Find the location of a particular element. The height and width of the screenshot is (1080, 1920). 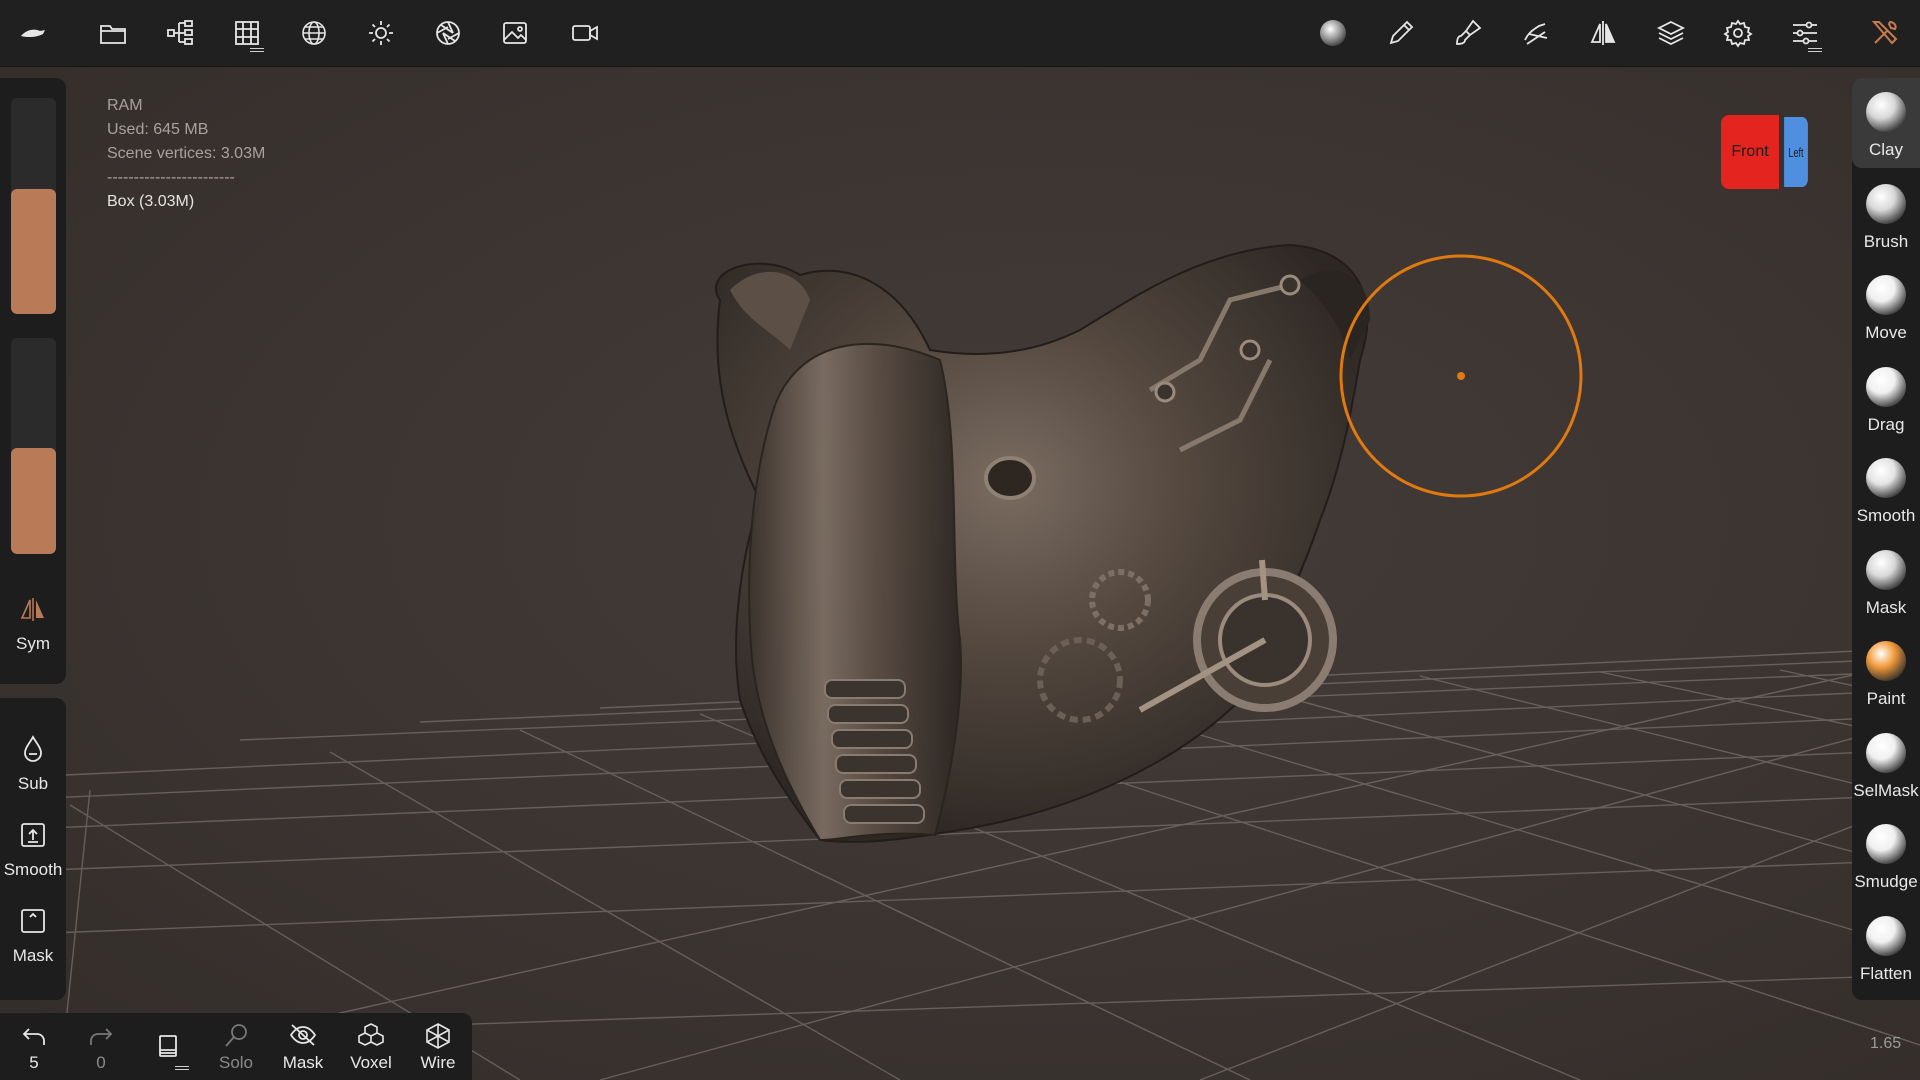

solo-button: Solo is located at coordinates (236, 1046).